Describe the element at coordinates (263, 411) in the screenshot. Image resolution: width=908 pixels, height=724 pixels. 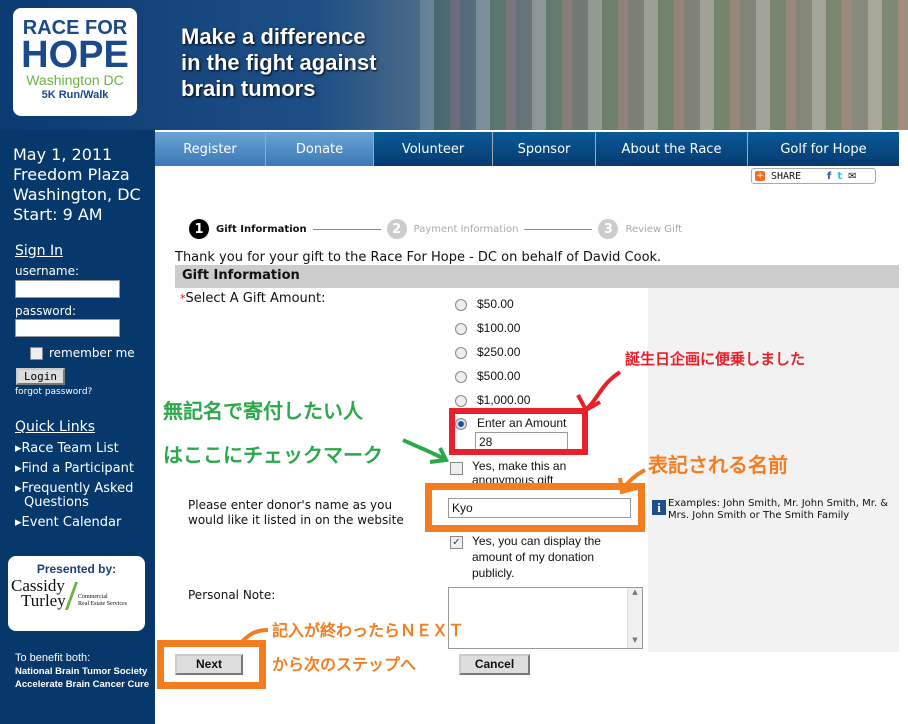
I see `annotation-anonymous-1: 無記名で寄付したい人` at that location.